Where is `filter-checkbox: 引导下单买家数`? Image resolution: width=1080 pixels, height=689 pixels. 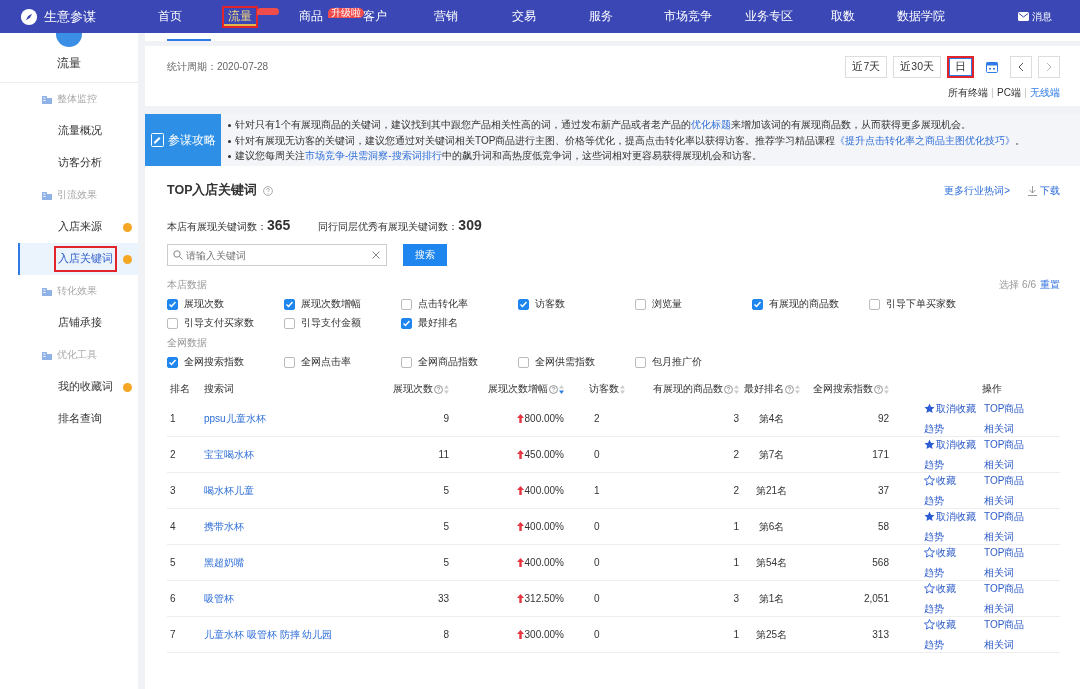
filter-checkbox: 引导下单买家数 is located at coordinates (912, 304).